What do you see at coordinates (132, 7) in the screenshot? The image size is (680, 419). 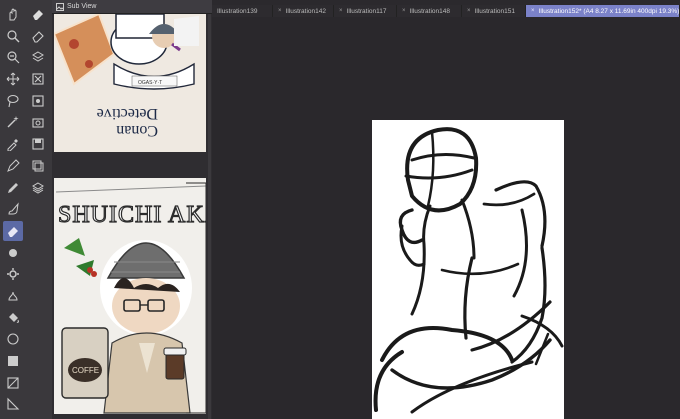 I see `sub-view-header: Sub View` at bounding box center [132, 7].